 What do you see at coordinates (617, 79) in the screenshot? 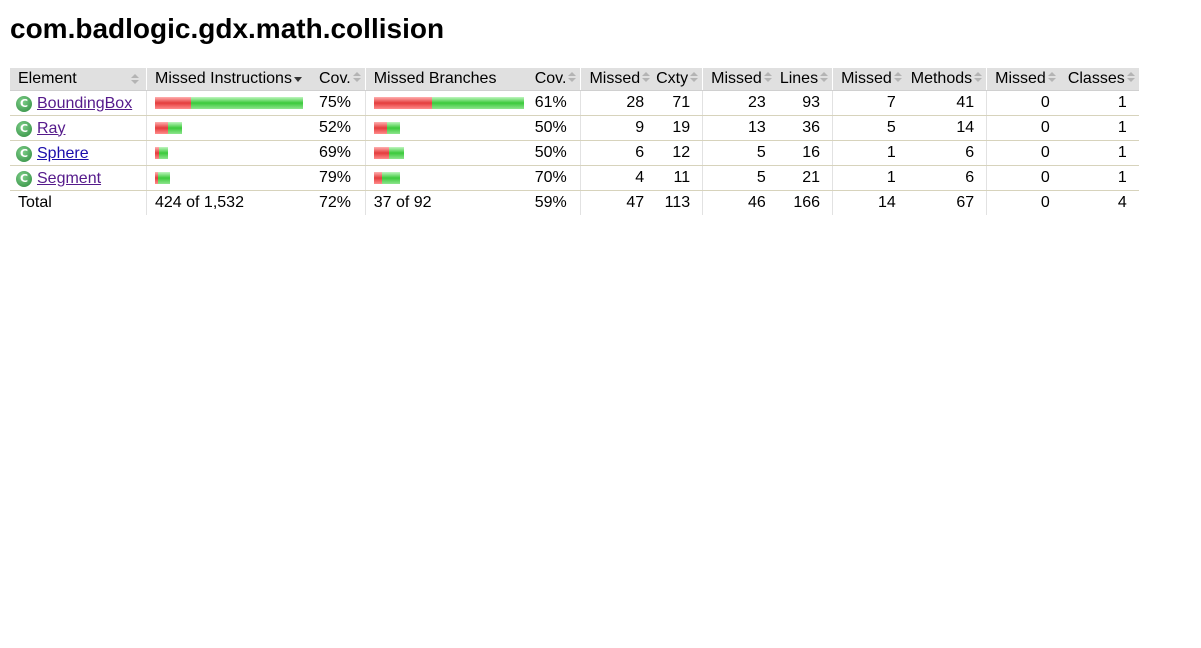
I see `header-missed-cxty: Missed` at bounding box center [617, 79].